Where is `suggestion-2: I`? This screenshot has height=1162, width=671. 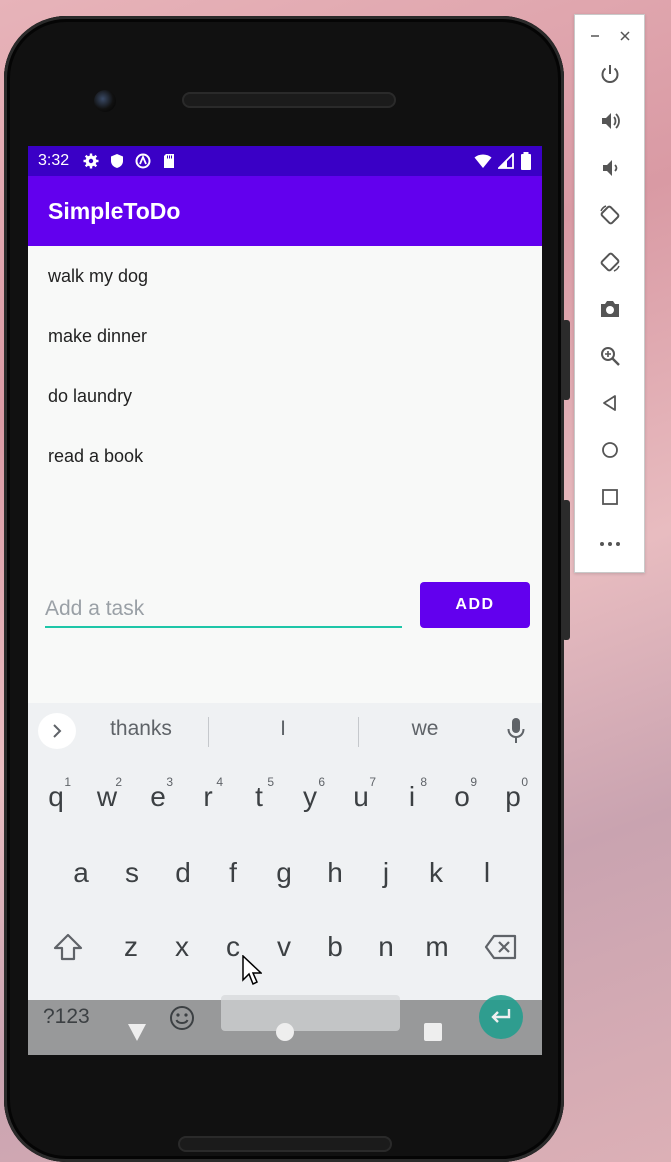
suggestion-2: I is located at coordinates (283, 729).